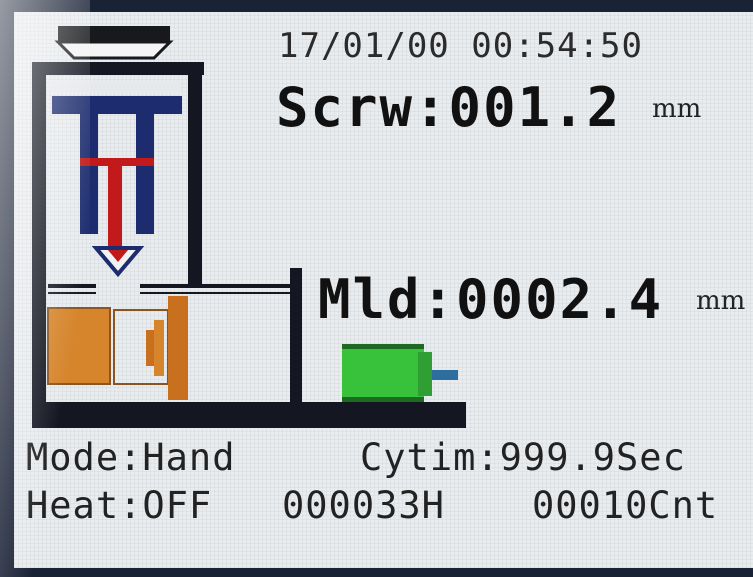 This screenshot has height=577, width=753. What do you see at coordinates (460, 46) in the screenshot?
I see `datetime-display: 17/01/00 00:54:50` at bounding box center [460, 46].